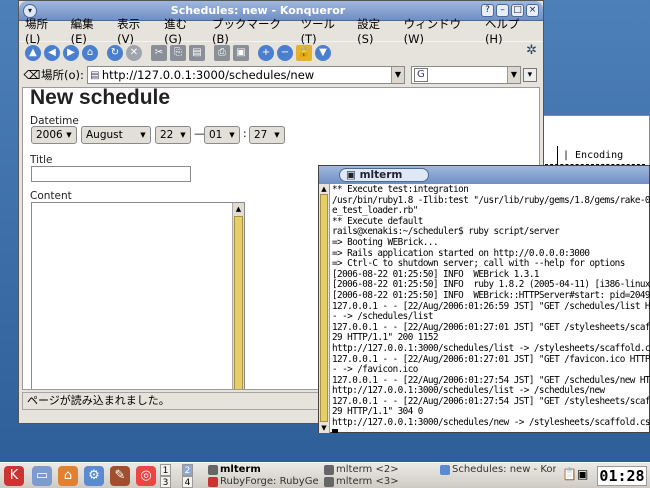 This screenshot has width=650, height=488. What do you see at coordinates (94, 476) in the screenshot?
I see `konqueror-launcher-icon: ⚙` at bounding box center [94, 476].